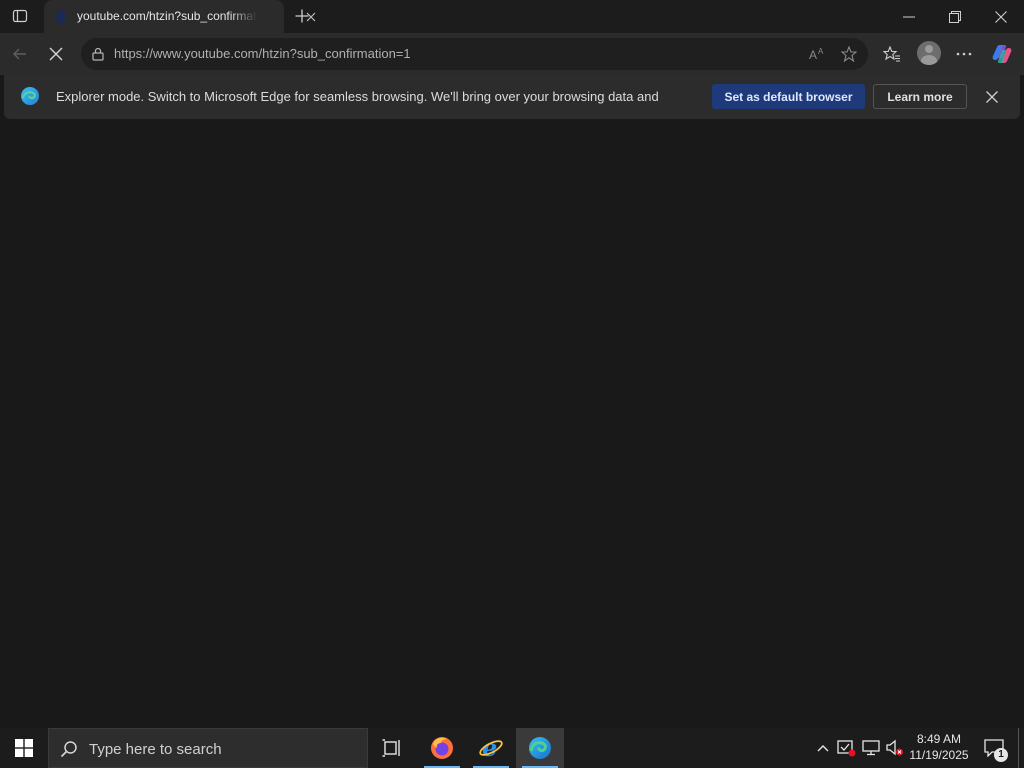 This screenshot has width=1024, height=768. Describe the element at coordinates (98, 54) in the screenshot. I see `lock-icon` at that location.